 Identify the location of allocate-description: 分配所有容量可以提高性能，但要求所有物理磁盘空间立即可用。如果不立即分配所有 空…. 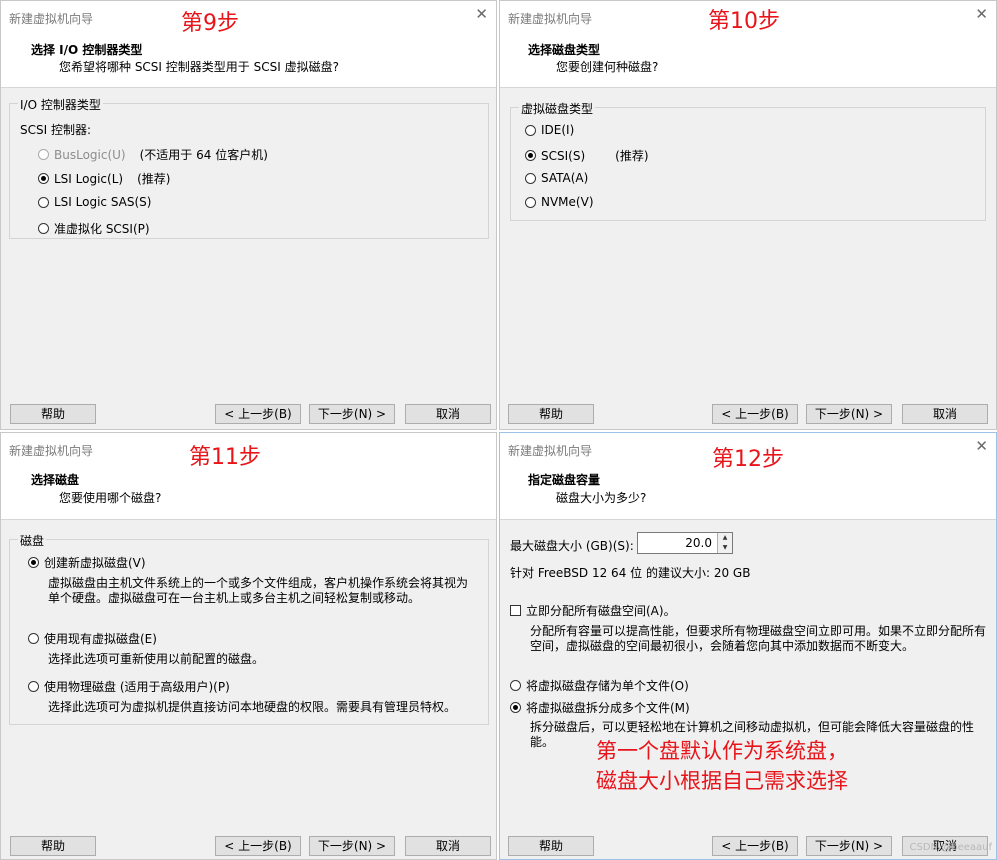
(758, 638).